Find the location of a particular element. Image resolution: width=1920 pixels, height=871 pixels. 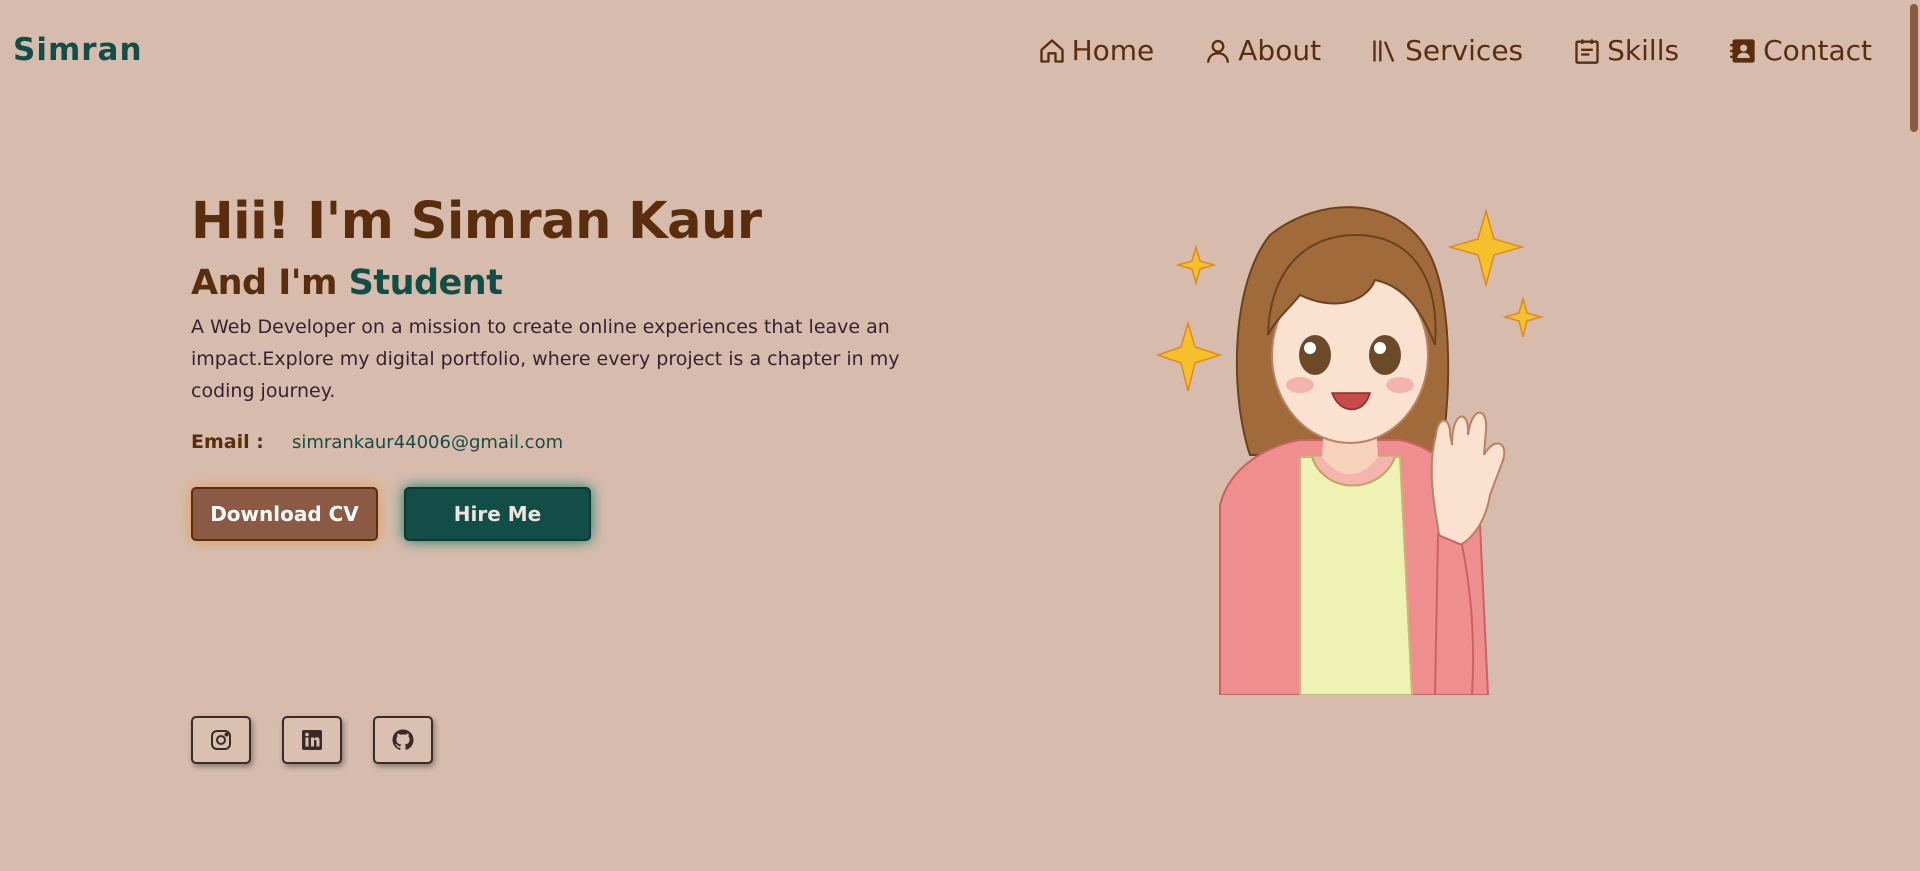

nav-about-label: About is located at coordinates (1280, 50).